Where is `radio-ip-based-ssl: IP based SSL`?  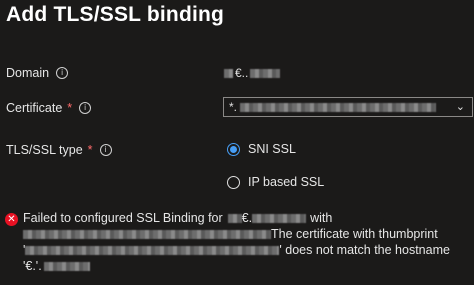
radio-ip-based-ssl: IP based SSL is located at coordinates (275, 182).